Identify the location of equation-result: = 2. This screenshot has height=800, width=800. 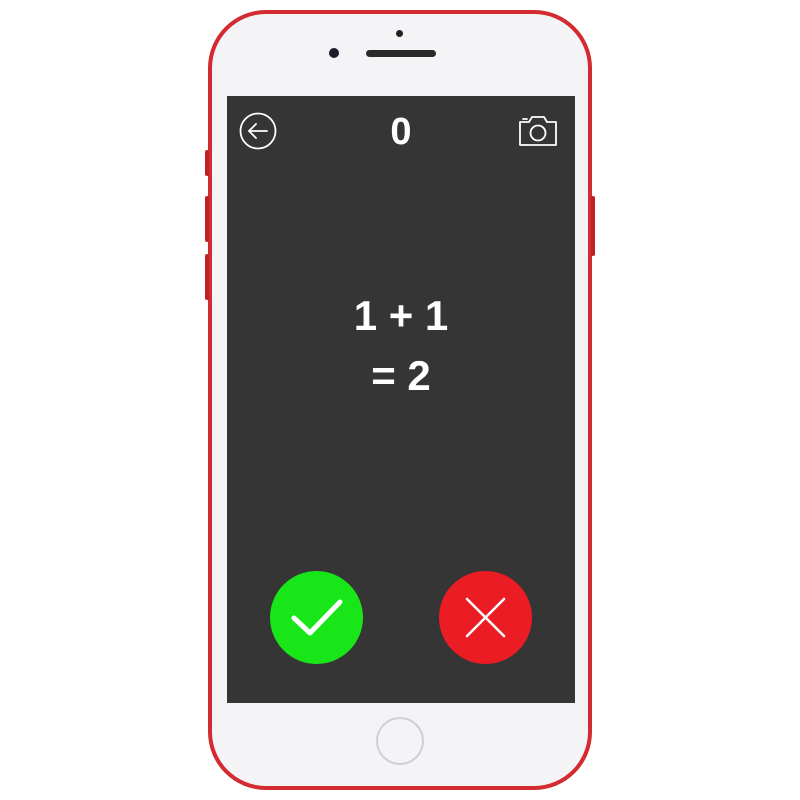
(401, 375).